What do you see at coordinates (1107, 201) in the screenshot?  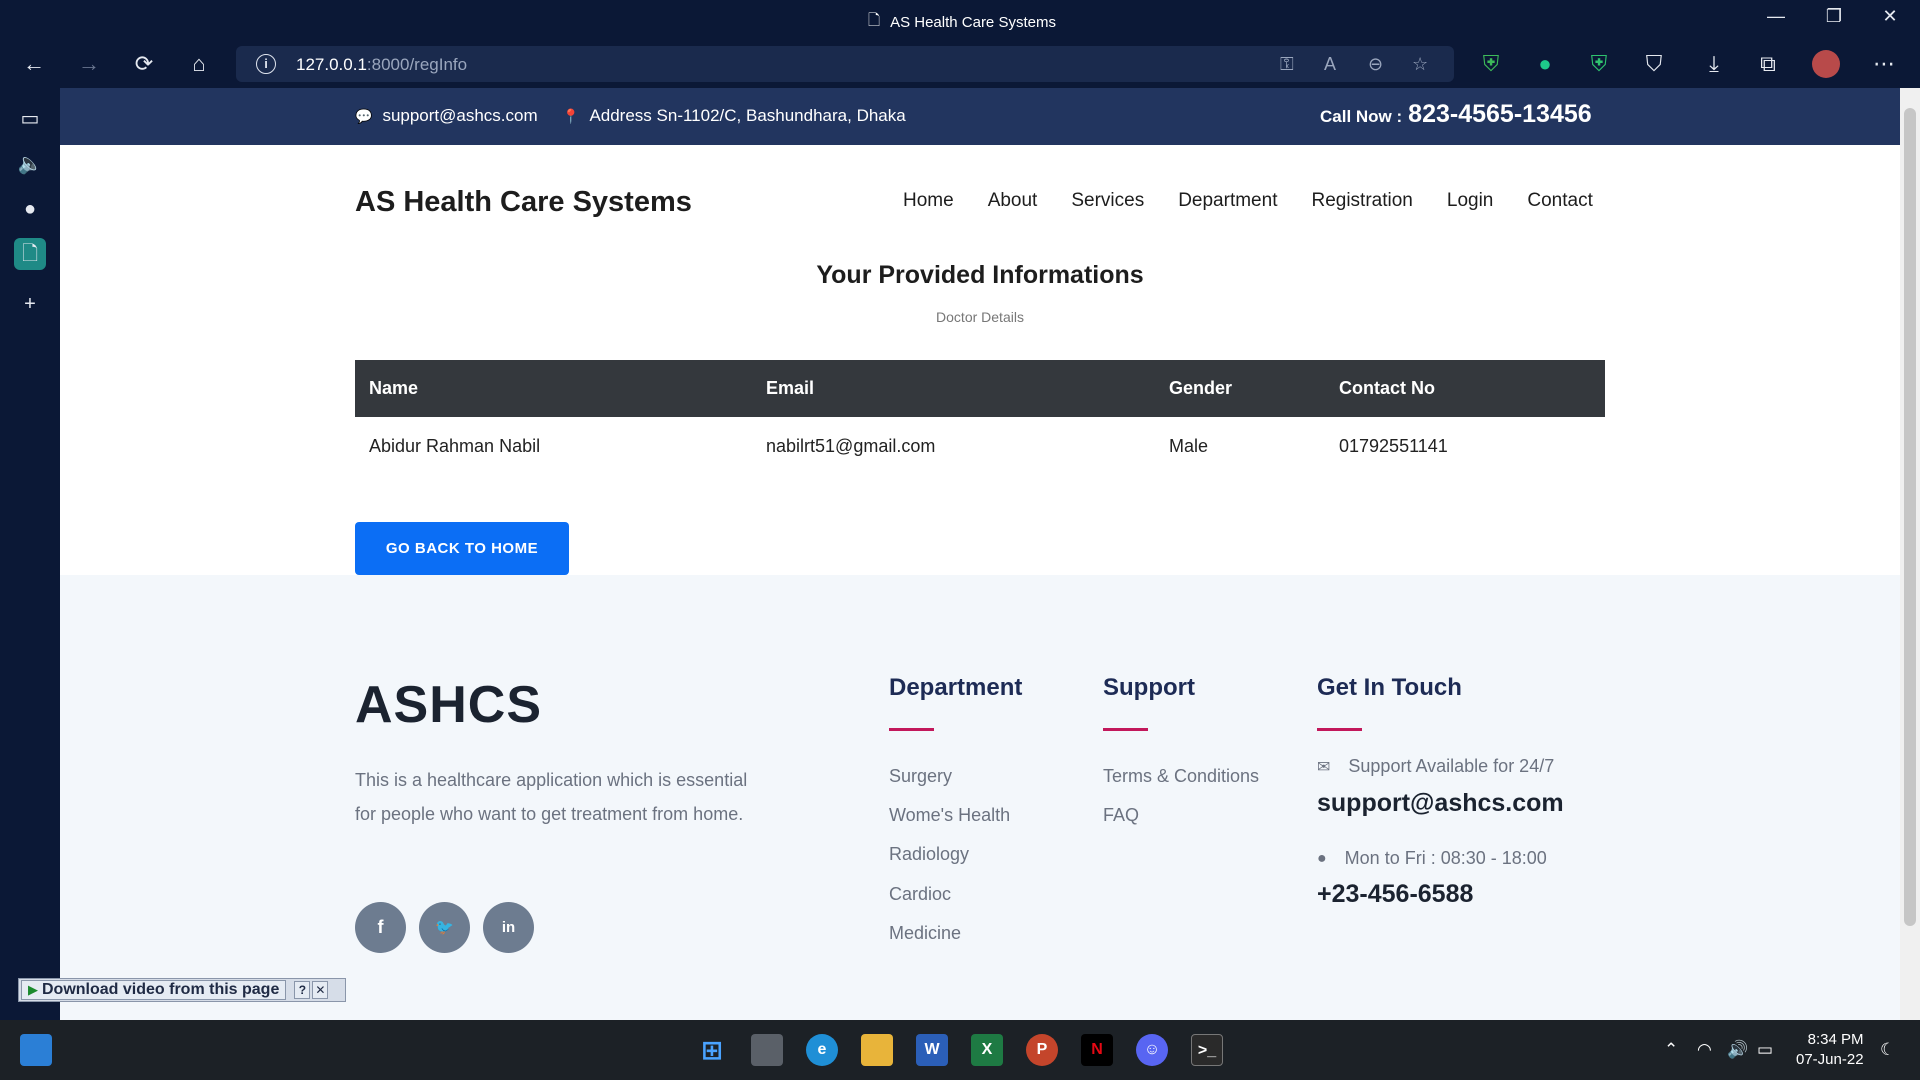 I see `nav-services: Services` at bounding box center [1107, 201].